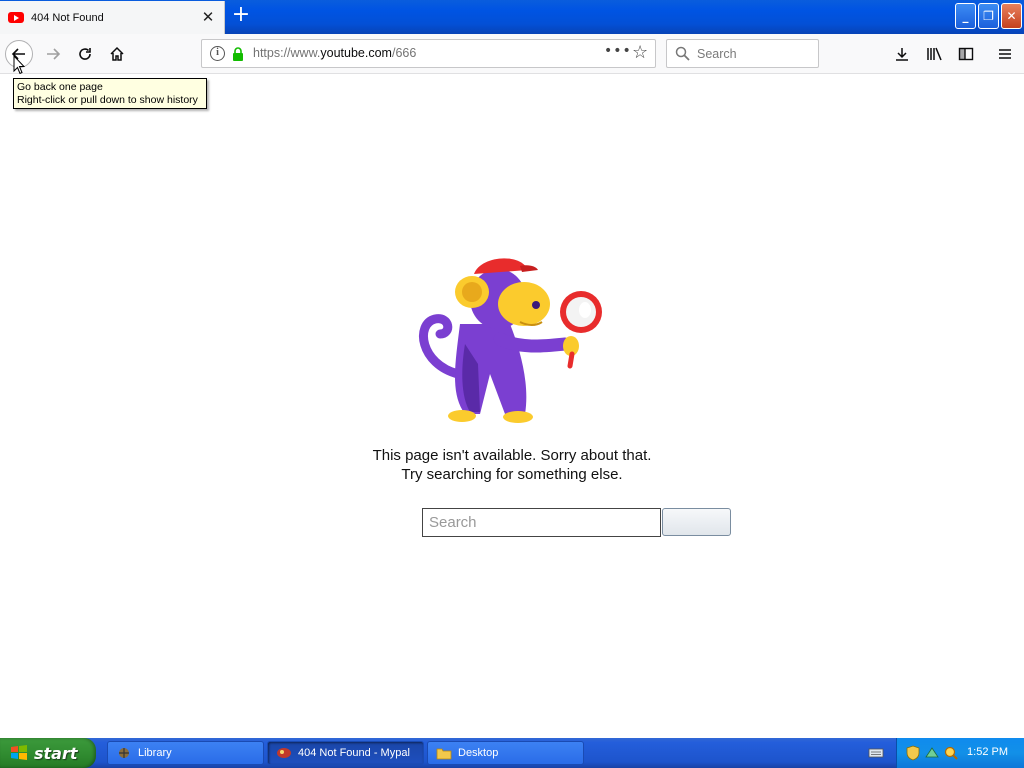  What do you see at coordinates (356, 53) in the screenshot?
I see `url-domain: youtube.com` at bounding box center [356, 53].